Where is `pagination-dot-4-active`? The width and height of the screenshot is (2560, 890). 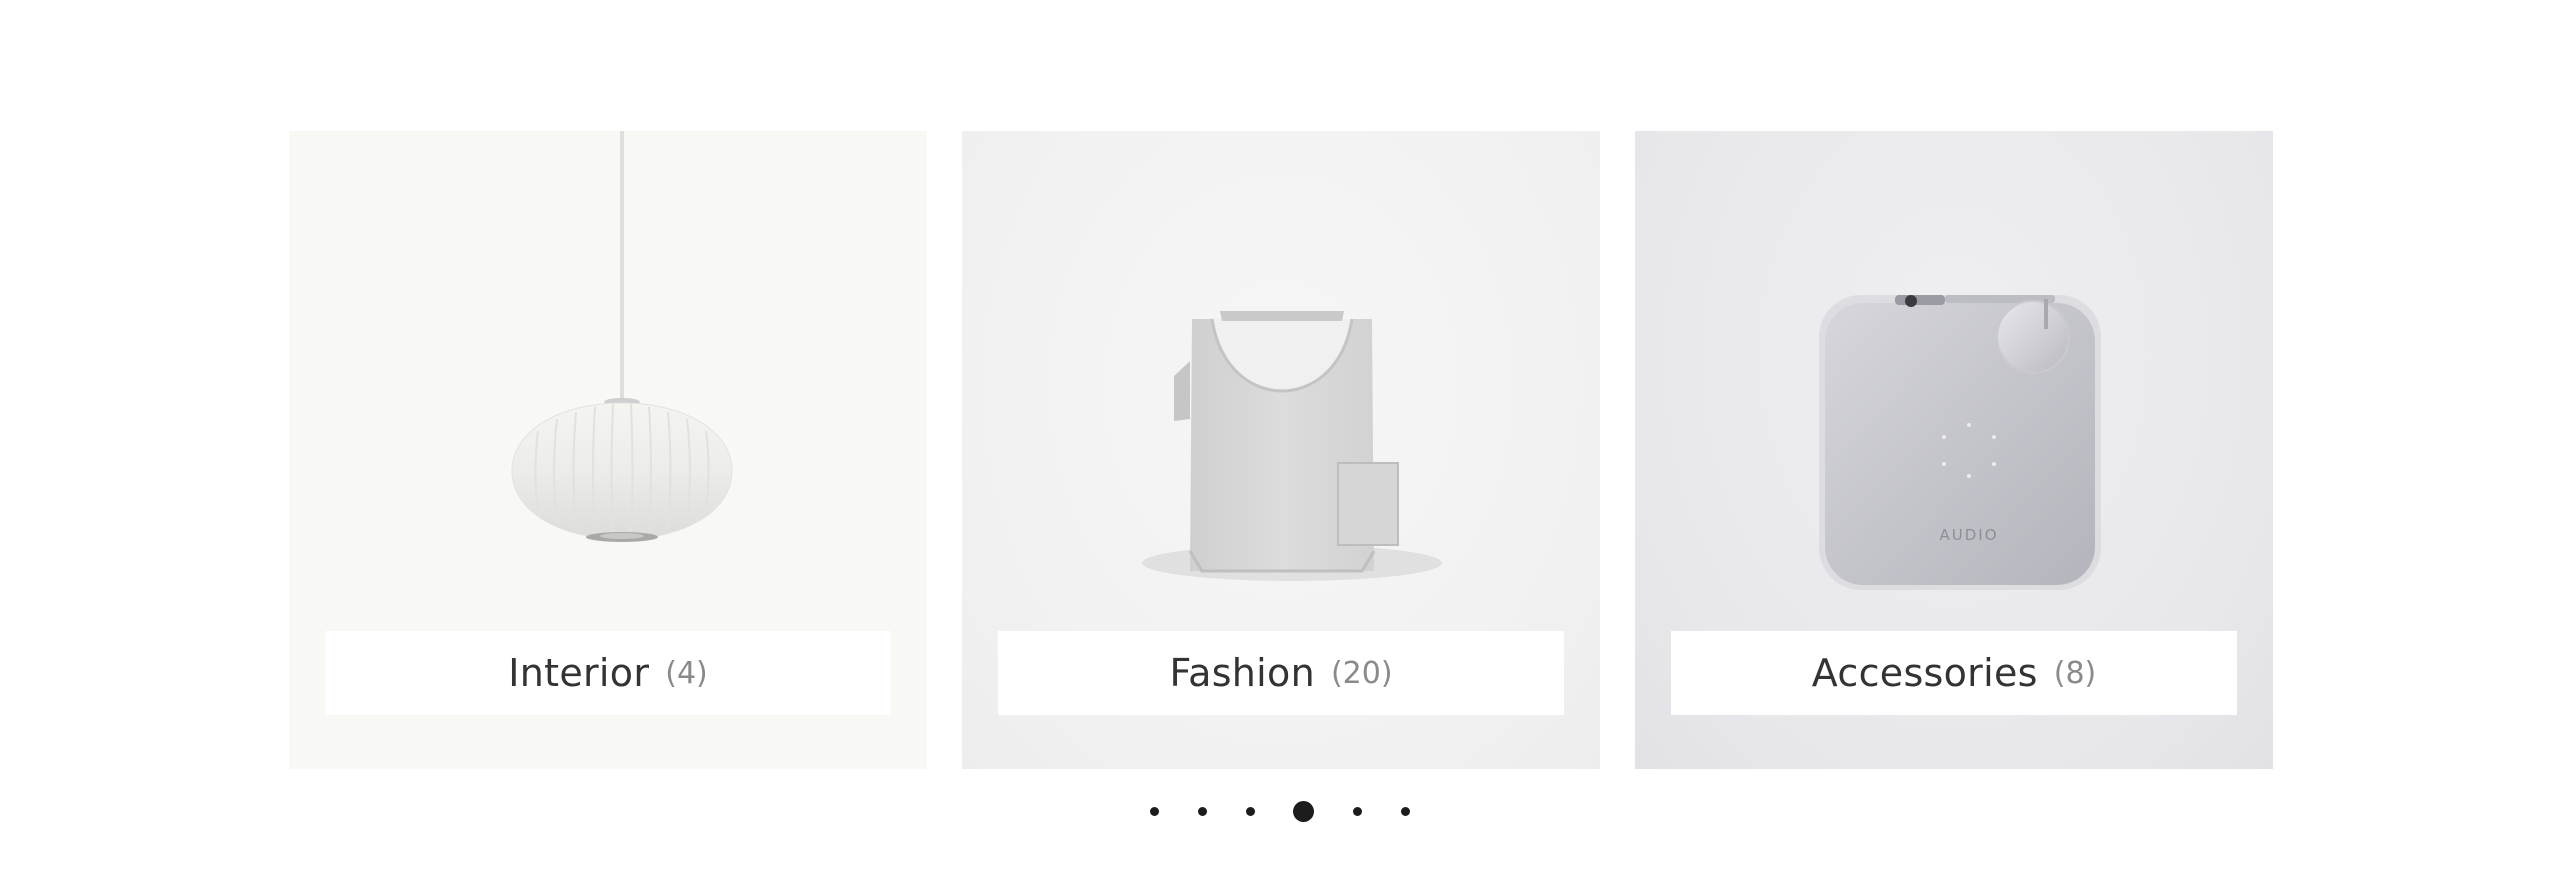
pagination-dot-4-active is located at coordinates (1304, 811).